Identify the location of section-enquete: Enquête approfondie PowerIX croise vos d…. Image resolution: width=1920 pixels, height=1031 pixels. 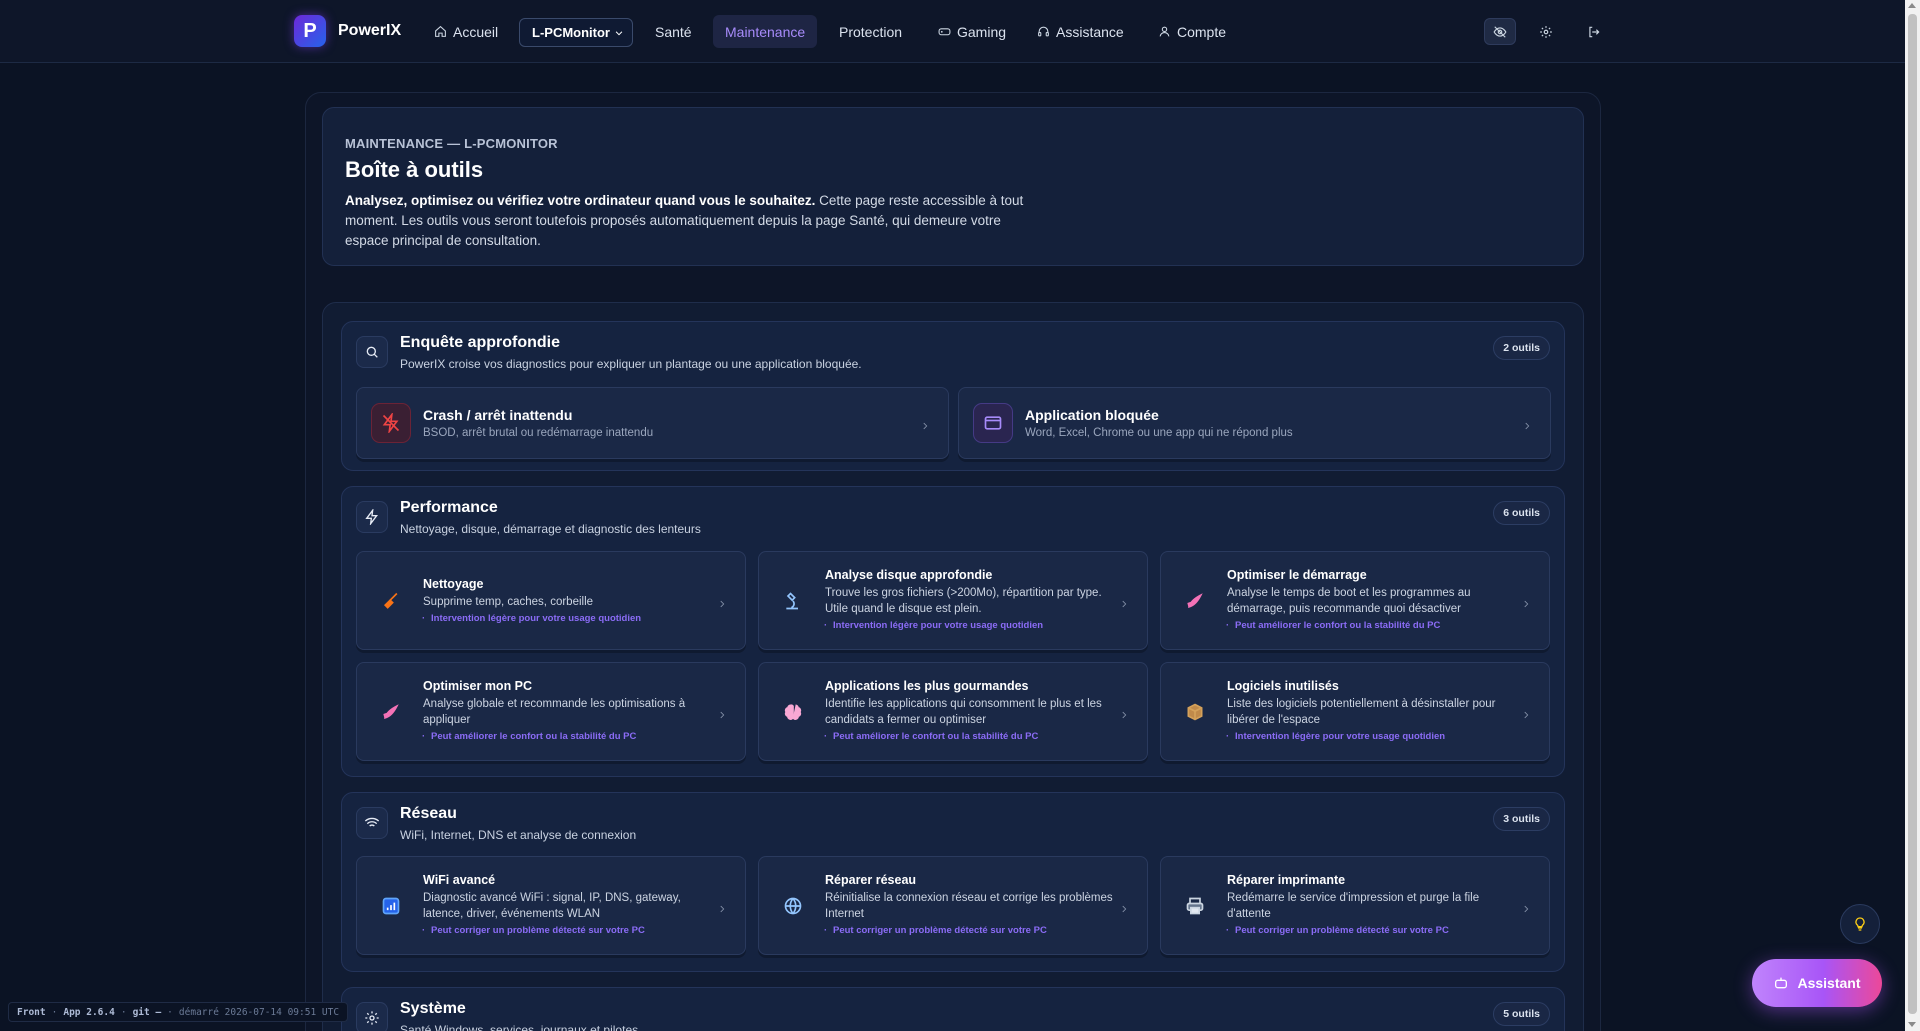
(953, 396).